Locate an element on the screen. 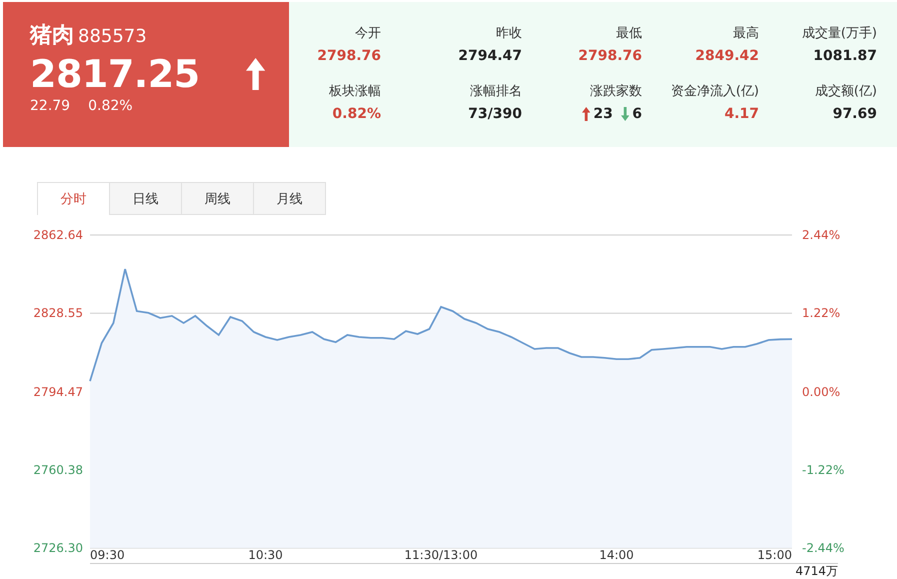 The width and height of the screenshot is (897, 579). stat-value: 97.69 is located at coordinates (854, 114).